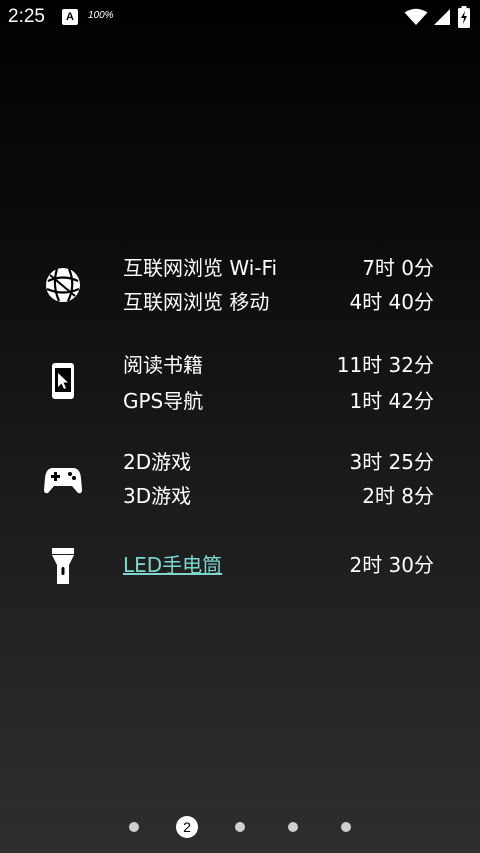 This screenshot has height=853, width=480. Describe the element at coordinates (385, 365) in the screenshot. I see `usage-value: 11时 32分` at that location.